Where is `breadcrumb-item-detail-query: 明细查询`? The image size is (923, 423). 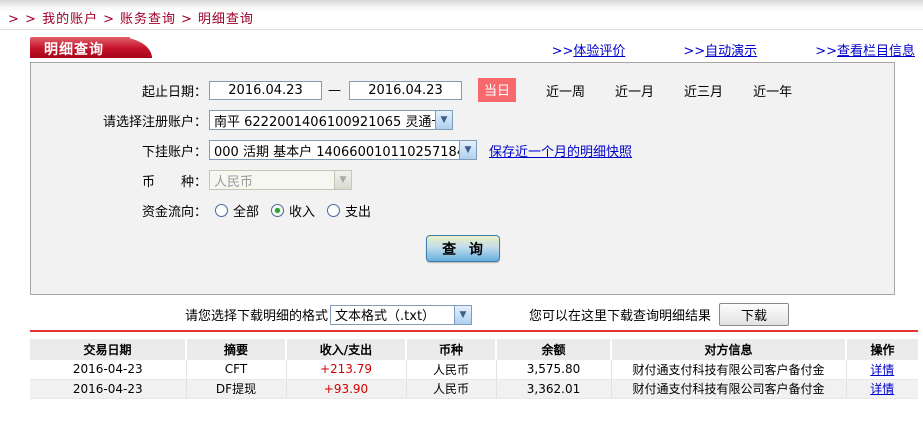 breadcrumb-item-detail-query: 明细查询 is located at coordinates (226, 19).